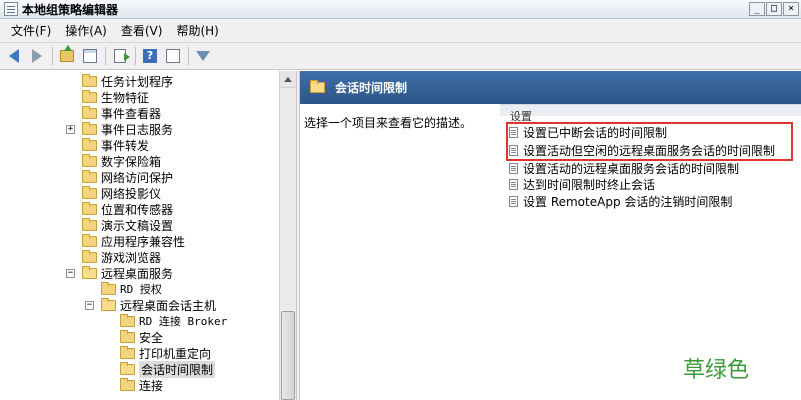  What do you see at coordinates (757, 9) in the screenshot?
I see `minimize-button: _` at bounding box center [757, 9].